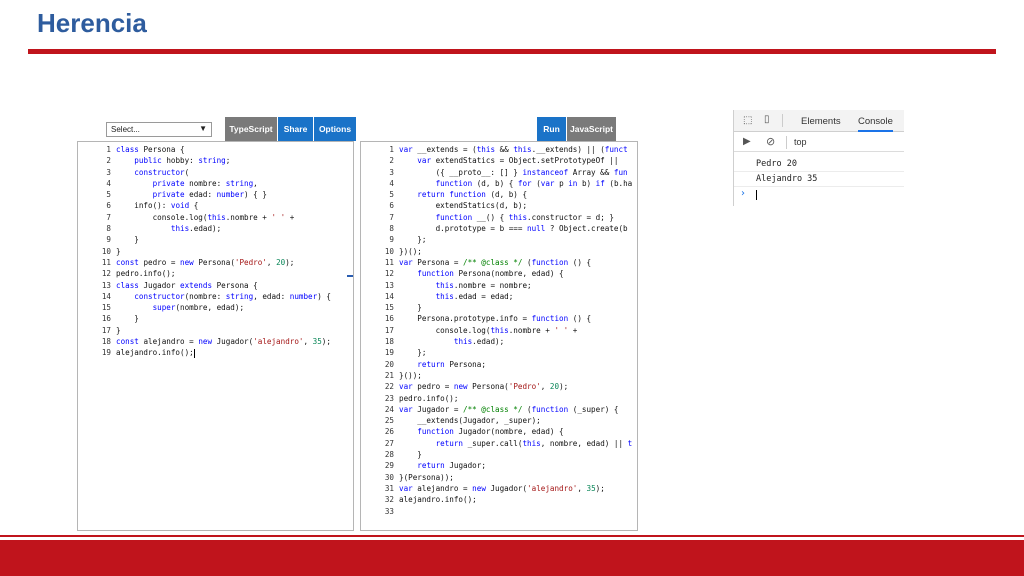  I want to click on code-token: ? Object.create(b, so click(588, 229).